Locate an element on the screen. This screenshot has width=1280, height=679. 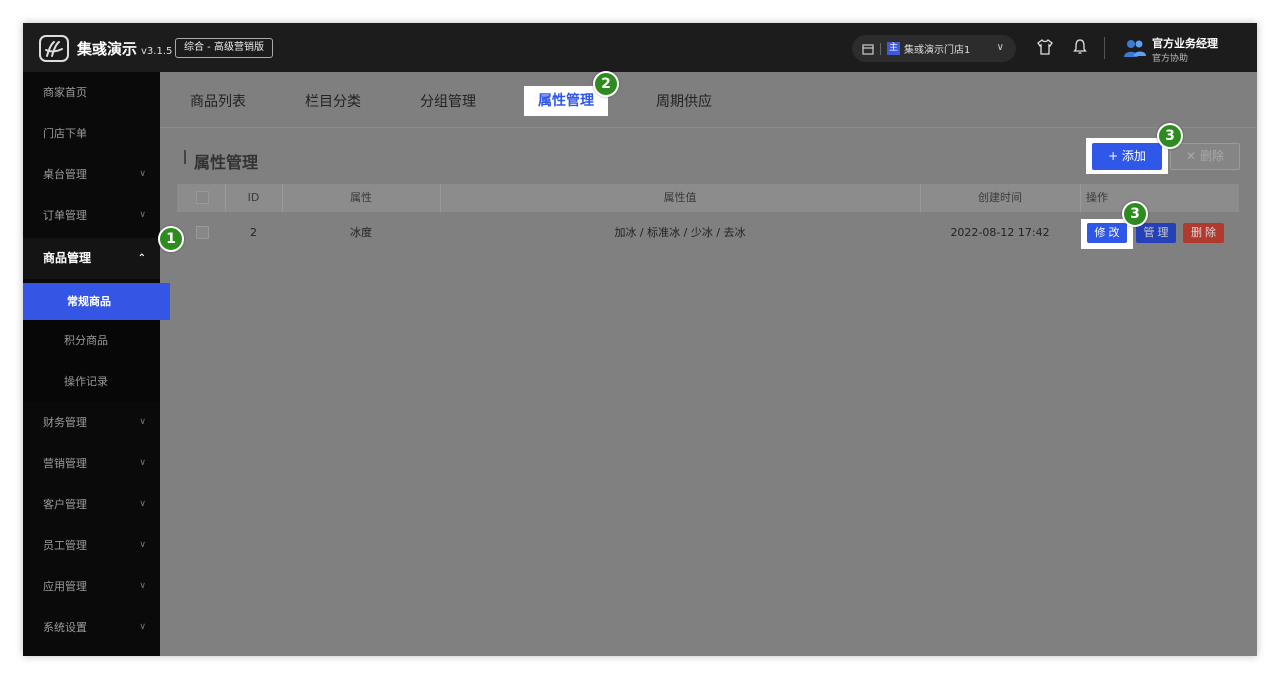
tab-product-list: 商品列表 is located at coordinates (218, 101).